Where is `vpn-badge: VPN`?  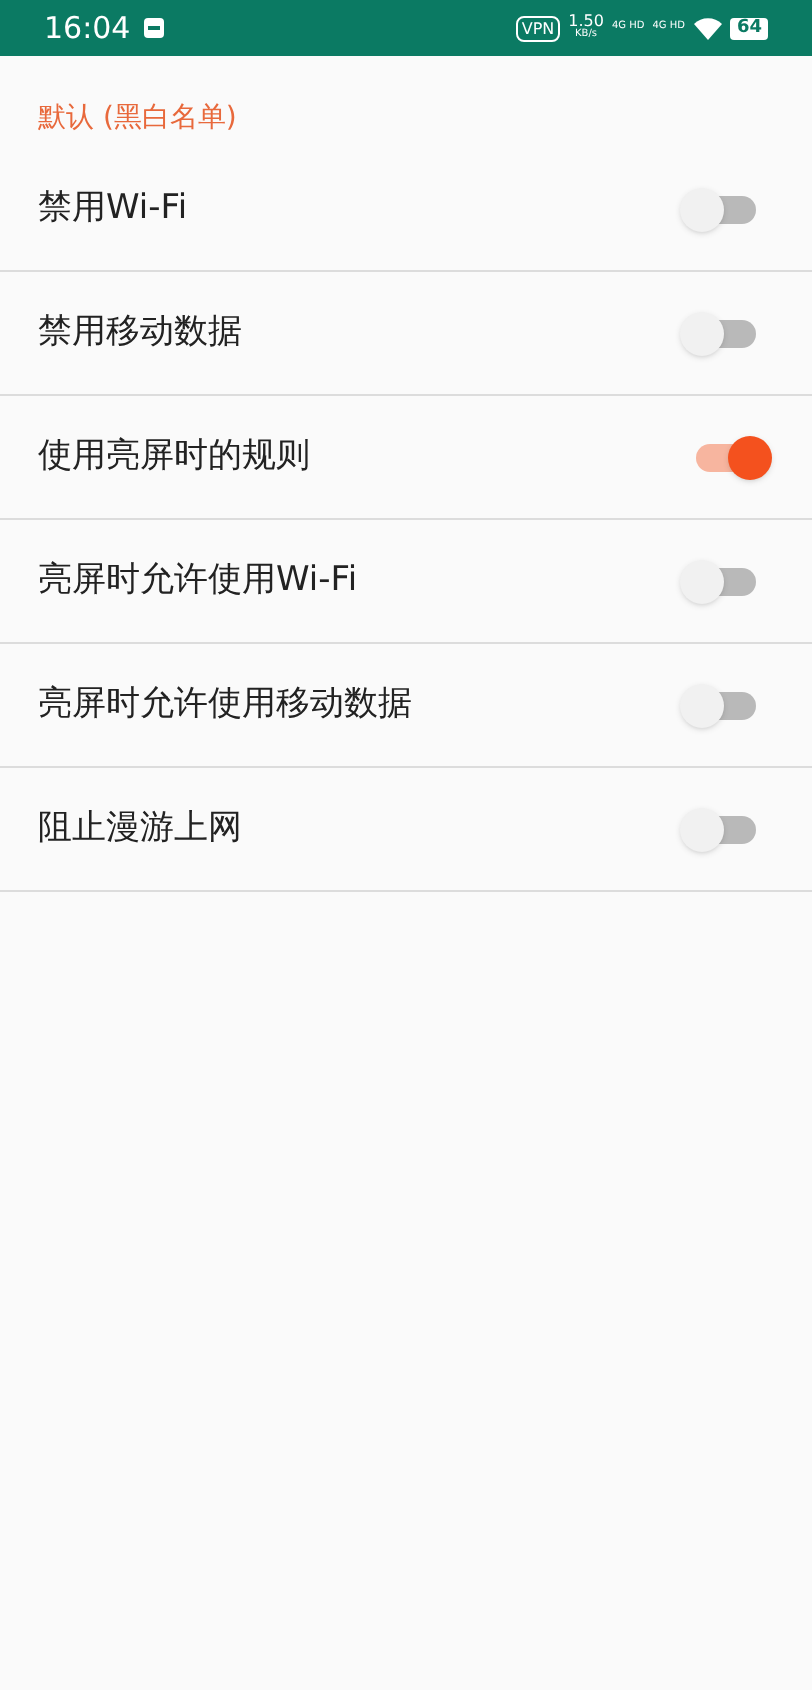
vpn-badge: VPN is located at coordinates (538, 28).